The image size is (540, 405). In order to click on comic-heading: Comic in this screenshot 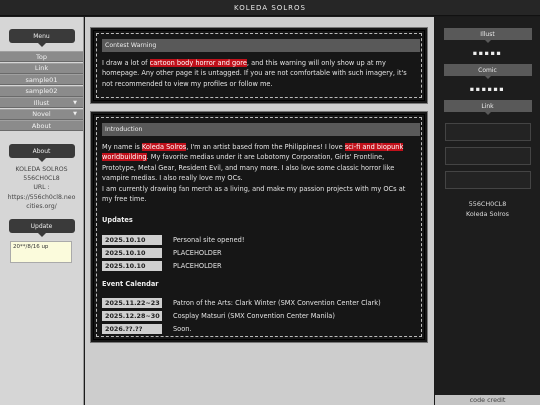, I will do `click(487, 71)`.